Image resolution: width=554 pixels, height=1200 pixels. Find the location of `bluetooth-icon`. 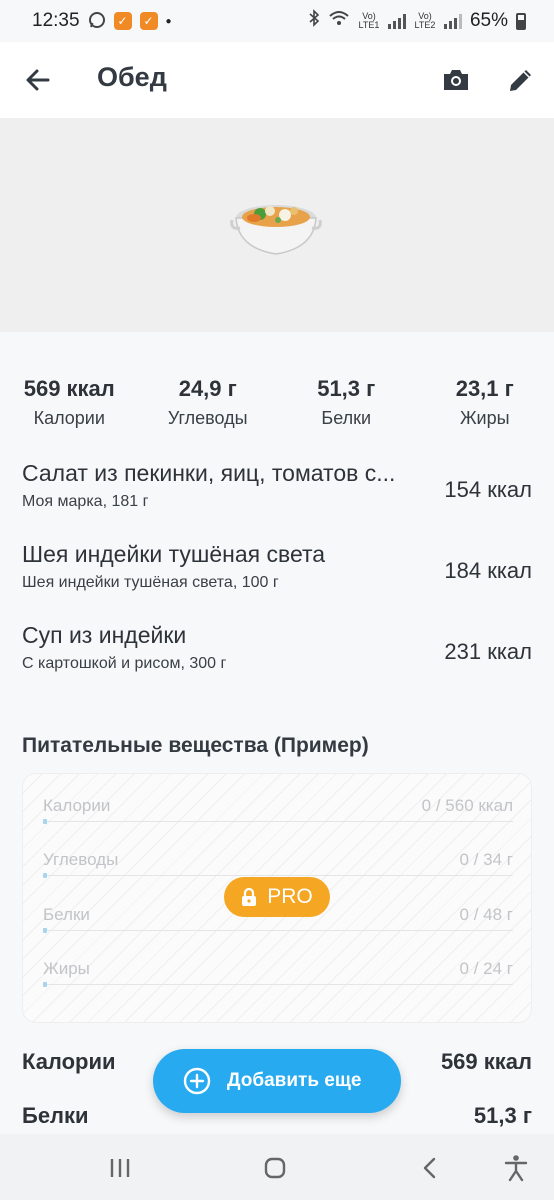

bluetooth-icon is located at coordinates (314, 21).